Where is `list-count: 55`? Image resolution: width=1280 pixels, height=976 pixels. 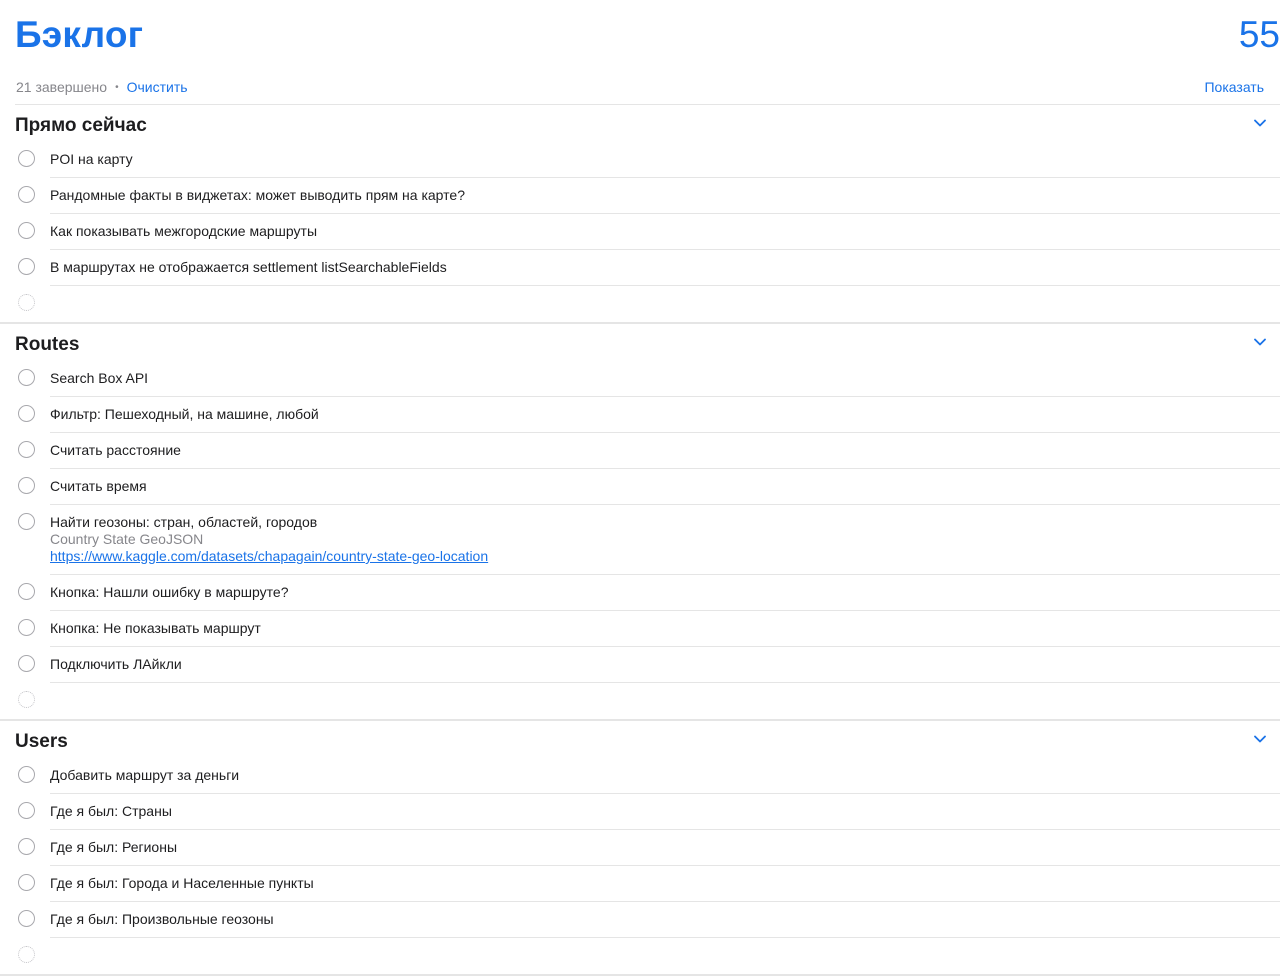
list-count: 55 is located at coordinates (1259, 34).